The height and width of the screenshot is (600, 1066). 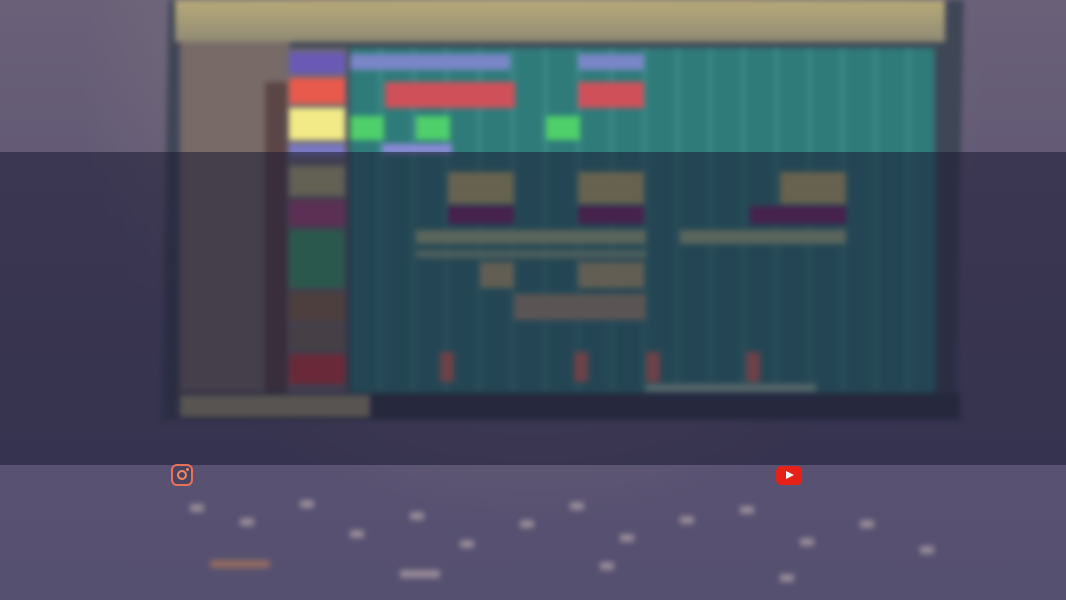 What do you see at coordinates (560, 21) in the screenshot?
I see `daw-toolbar` at bounding box center [560, 21].